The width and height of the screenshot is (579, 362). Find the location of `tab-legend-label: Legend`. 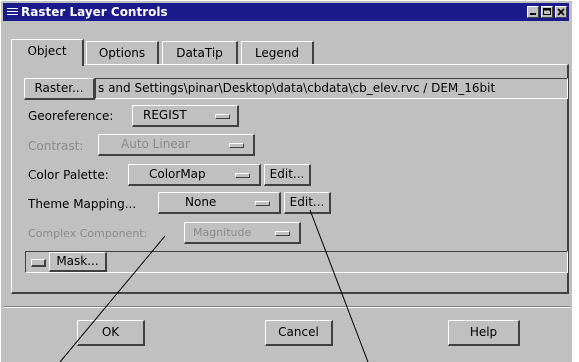

tab-legend-label: Legend is located at coordinates (277, 53).